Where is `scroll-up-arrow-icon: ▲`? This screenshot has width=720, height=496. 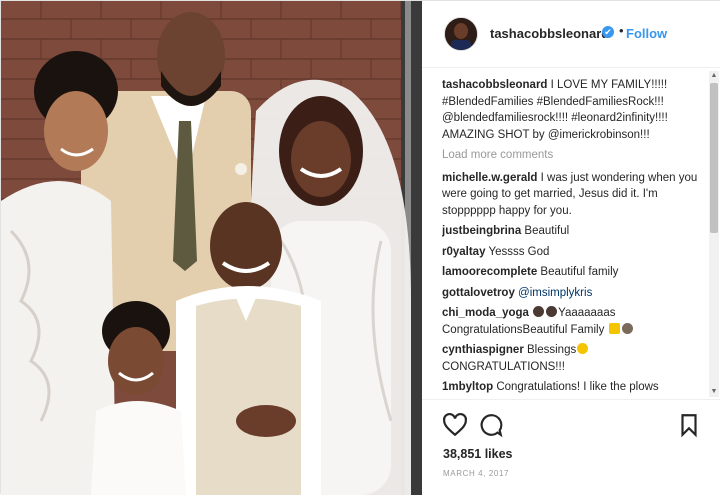 scroll-up-arrow-icon: ▲ is located at coordinates (714, 76).